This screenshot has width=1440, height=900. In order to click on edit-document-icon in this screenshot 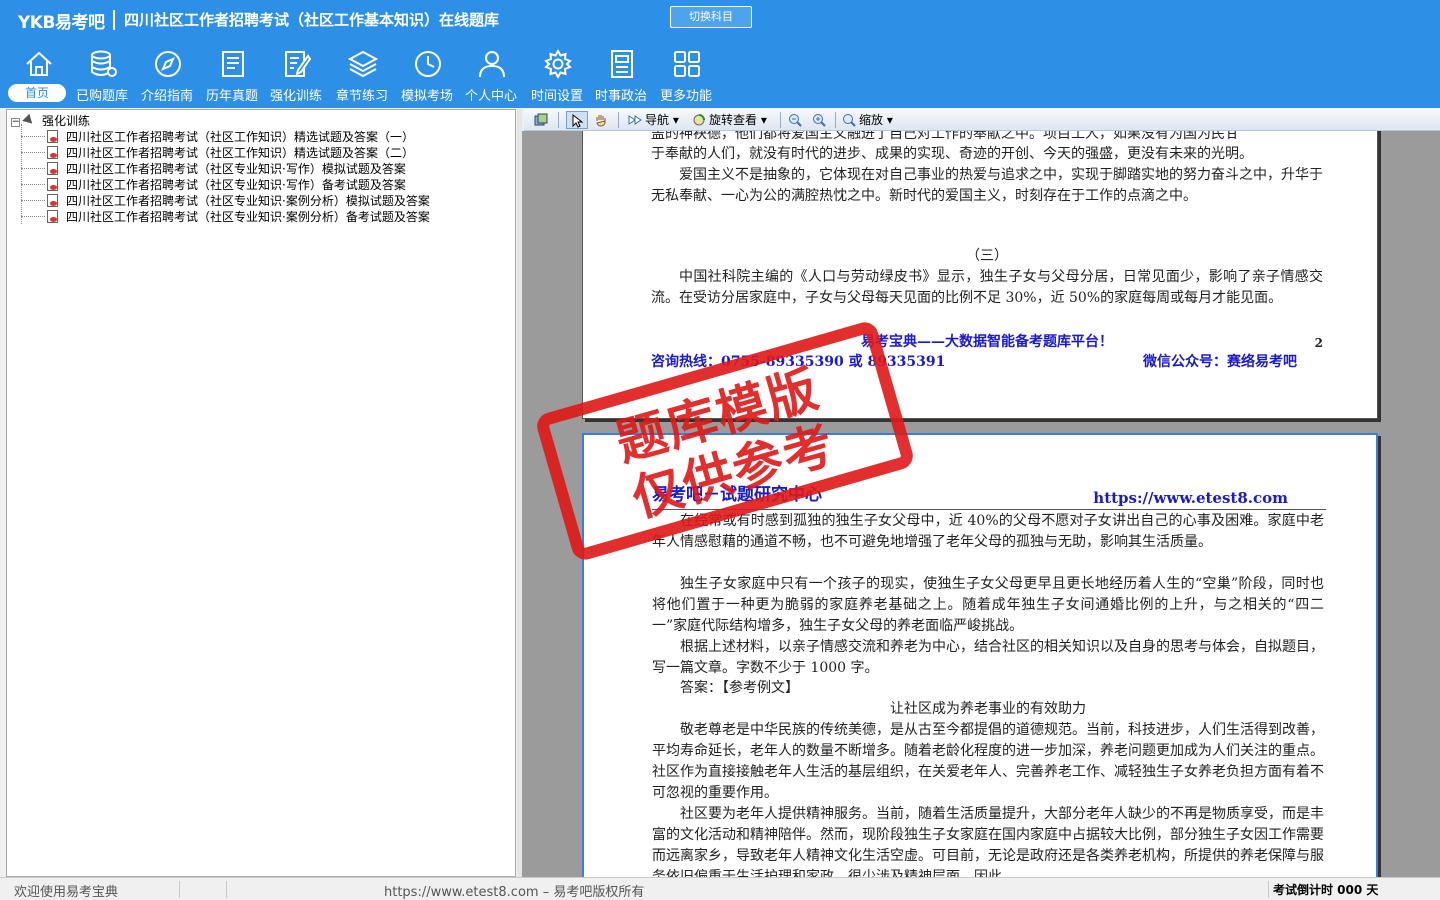, I will do `click(297, 64)`.